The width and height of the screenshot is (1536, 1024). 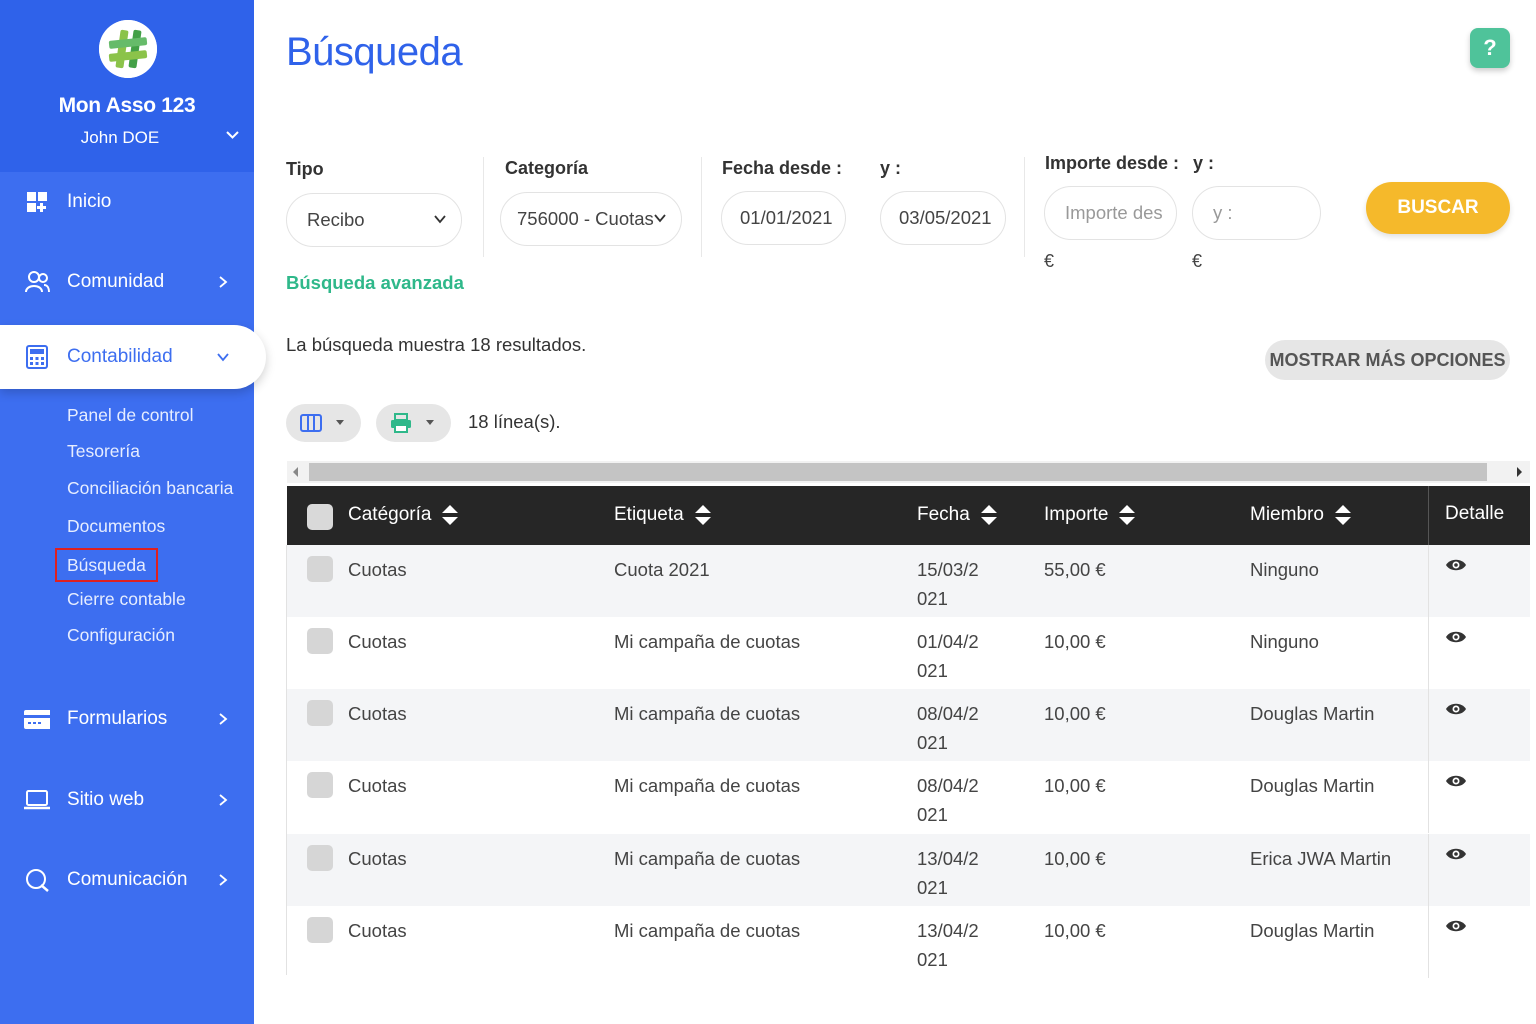 I want to click on select-all-checkbox, so click(x=320, y=517).